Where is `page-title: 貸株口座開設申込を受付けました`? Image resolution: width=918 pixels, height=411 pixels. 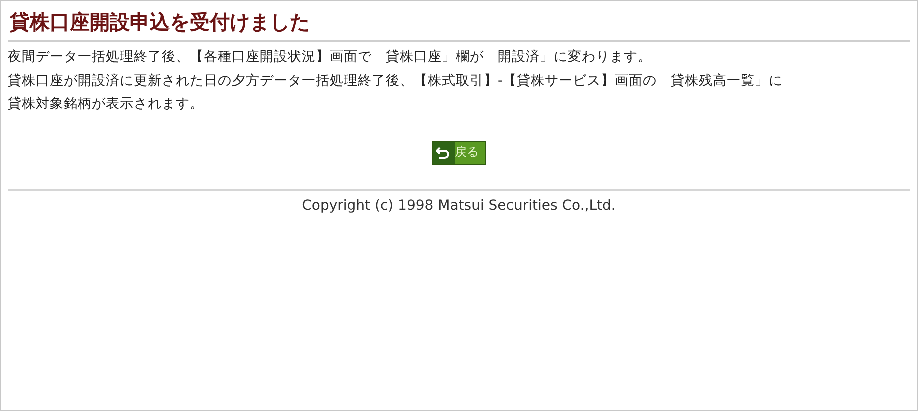 page-title: 貸株口座開設申込を受付けました is located at coordinates (459, 25).